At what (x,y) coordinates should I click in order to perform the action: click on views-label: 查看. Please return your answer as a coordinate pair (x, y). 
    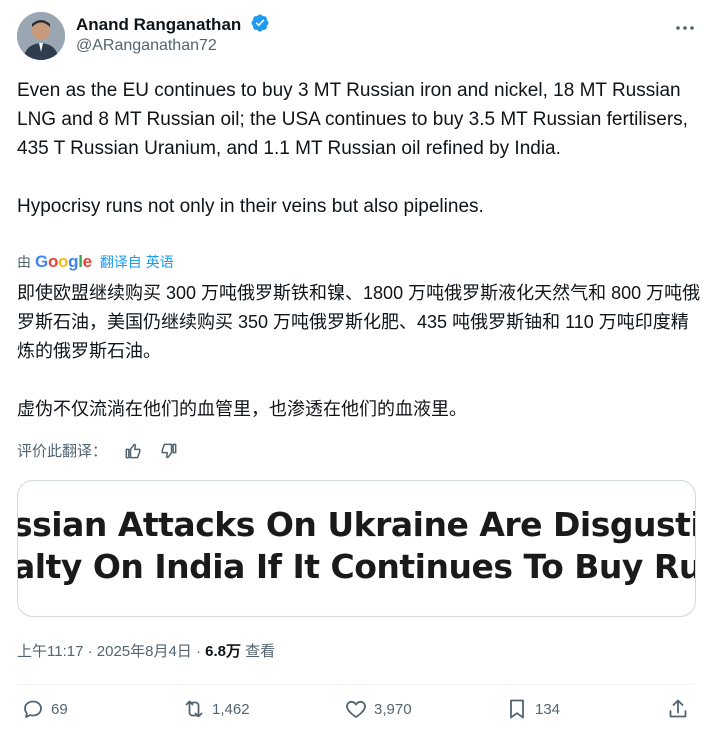
    Looking at the image, I should click on (258, 651).